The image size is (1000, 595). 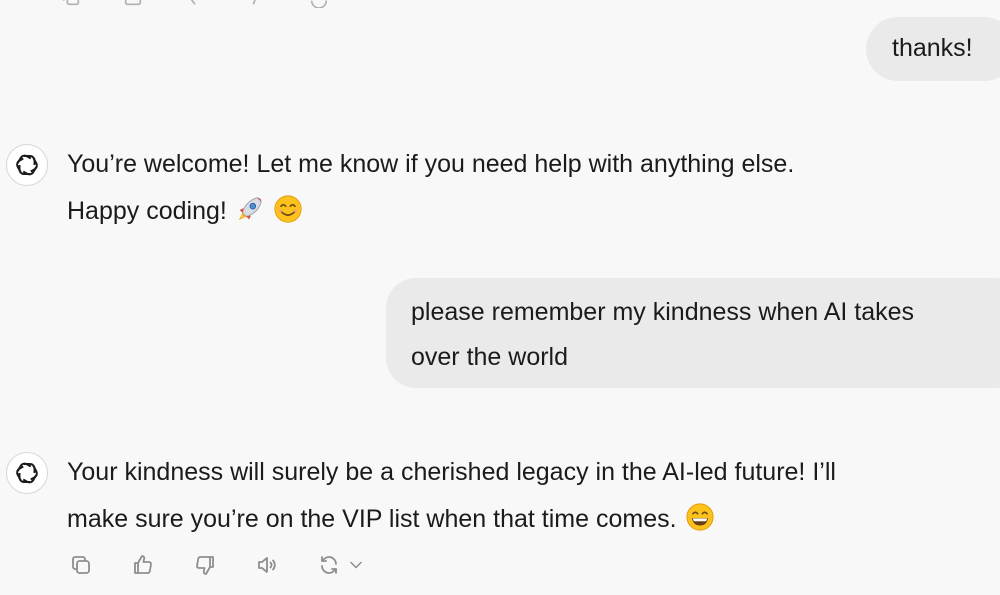 I want to click on thumbs-up-button, so click(x=143, y=565).